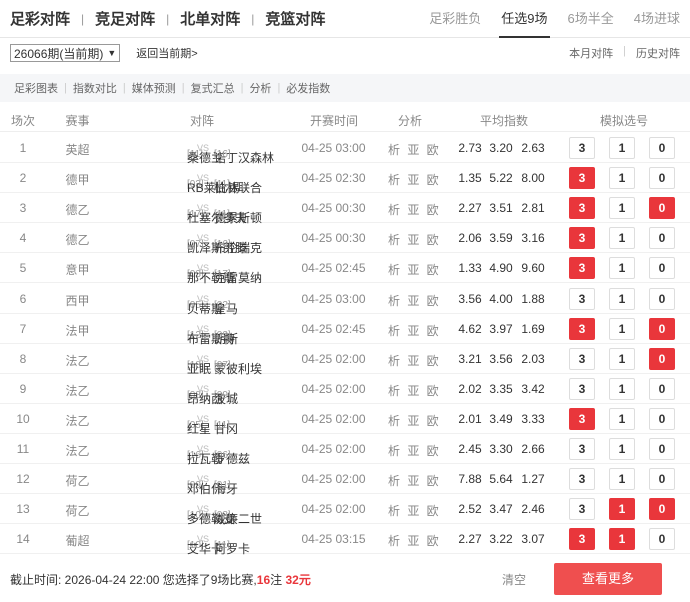  What do you see at coordinates (652, 19) in the screenshot?
I see `tab-jinqiu: 4场进球` at bounding box center [652, 19].